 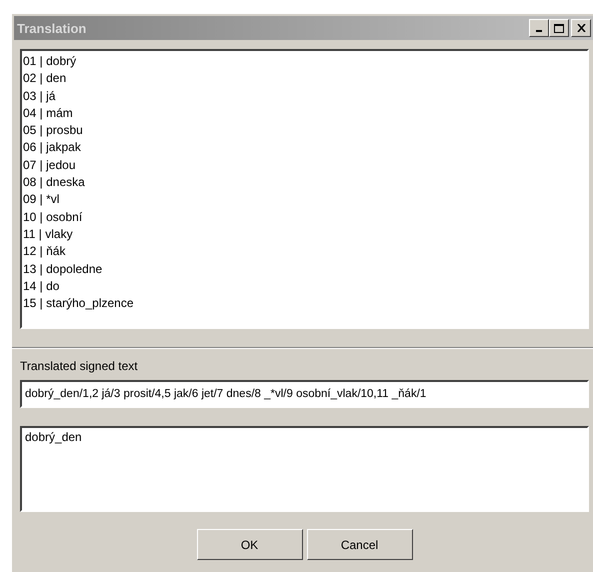 I want to click on list-item: 03 | já, so click(x=304, y=96).